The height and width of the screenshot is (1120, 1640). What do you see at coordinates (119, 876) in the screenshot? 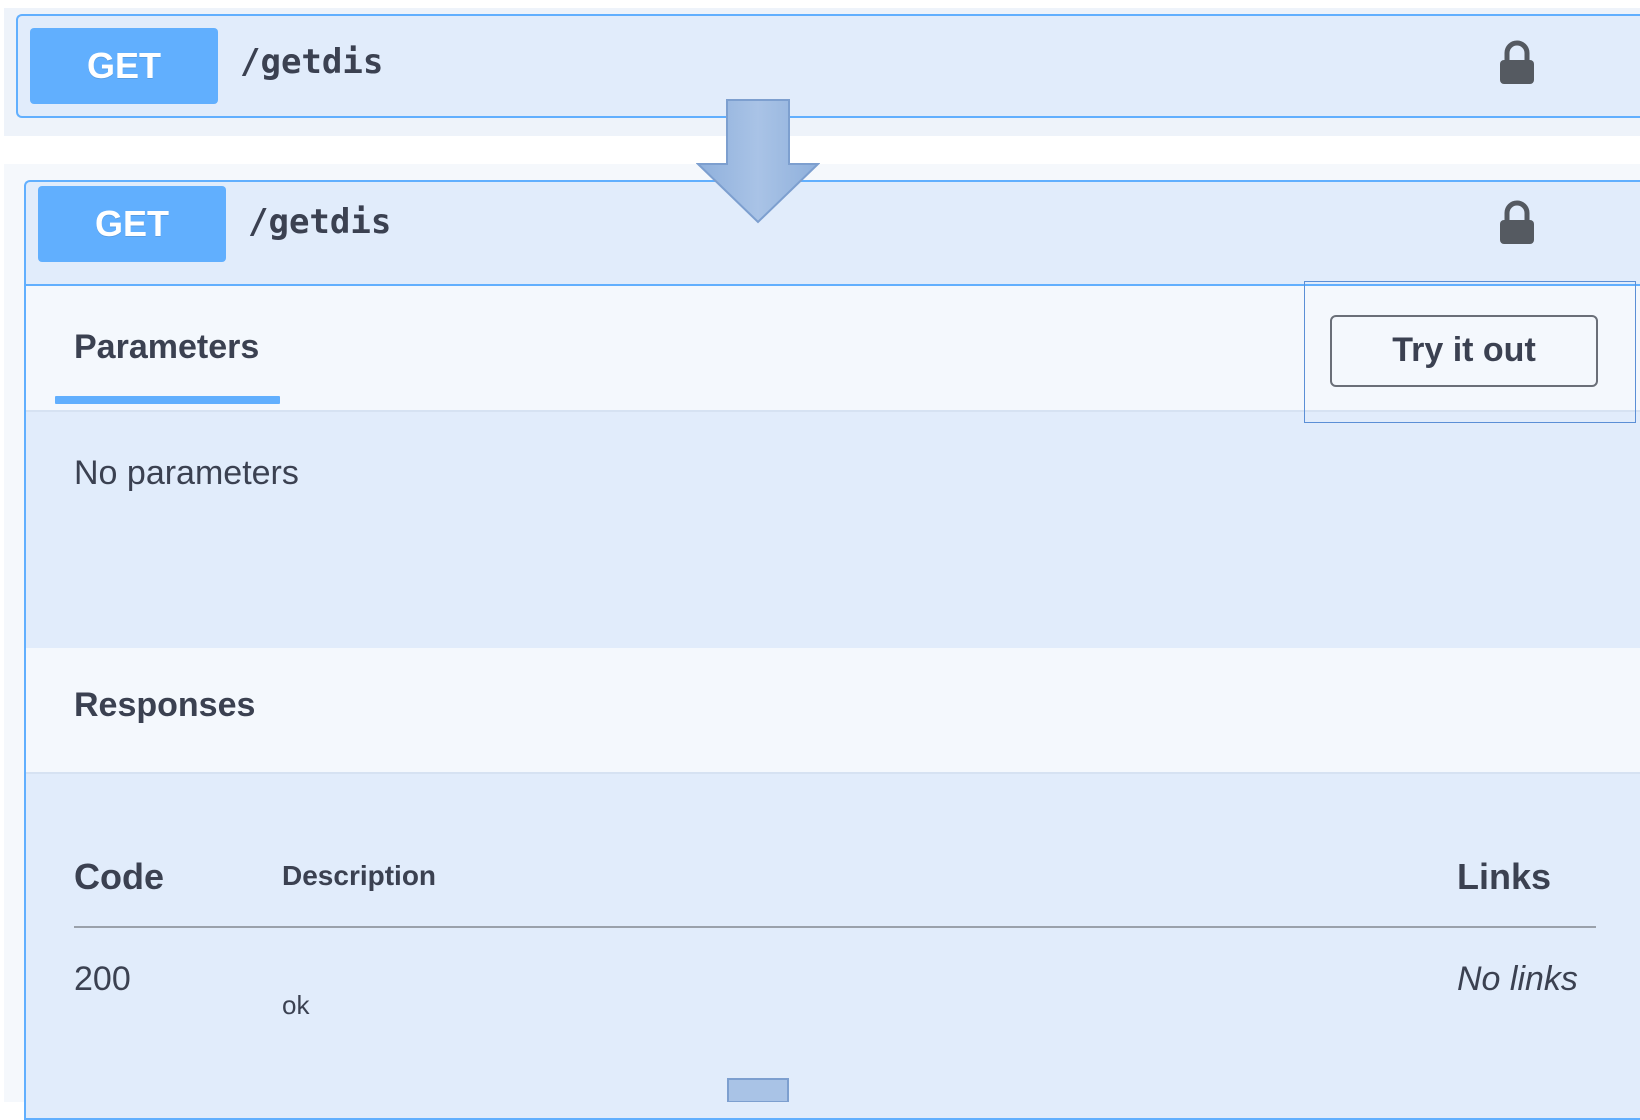
I see `column-header-code: Code` at bounding box center [119, 876].